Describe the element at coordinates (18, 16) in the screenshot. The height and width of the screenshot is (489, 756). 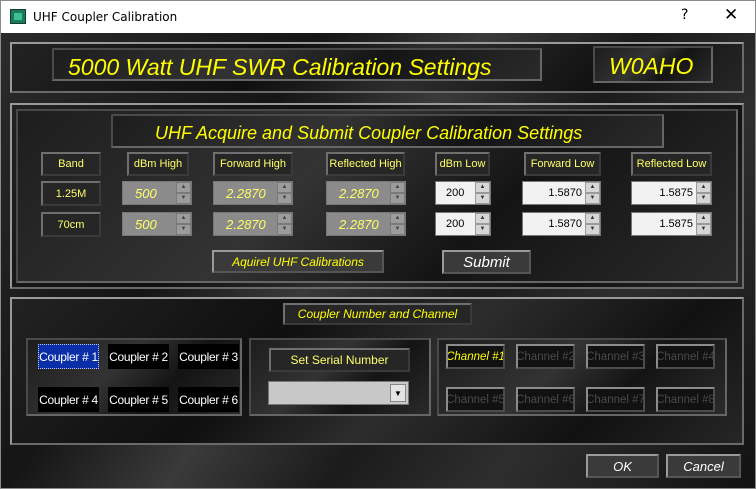
I see `app-icon` at that location.